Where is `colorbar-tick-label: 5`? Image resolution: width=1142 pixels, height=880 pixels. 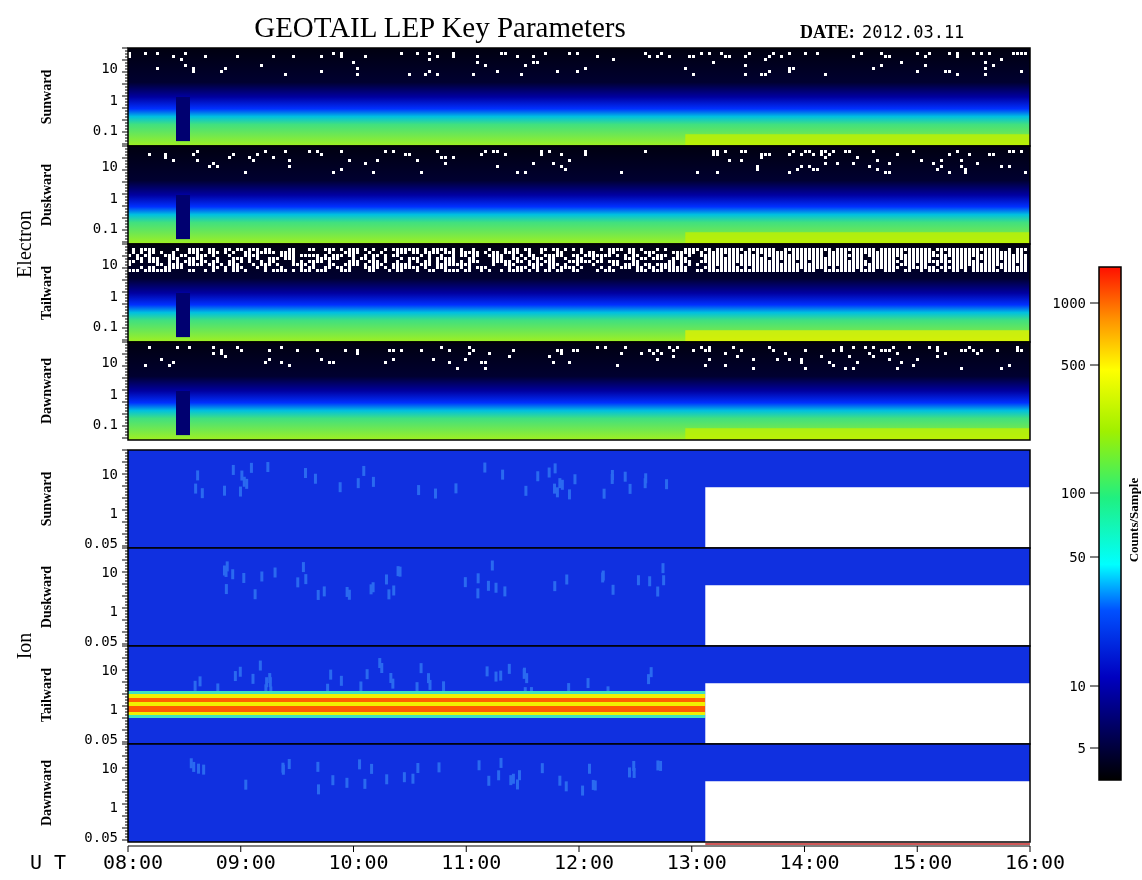 colorbar-tick-label: 5 is located at coordinates (1081, 748).